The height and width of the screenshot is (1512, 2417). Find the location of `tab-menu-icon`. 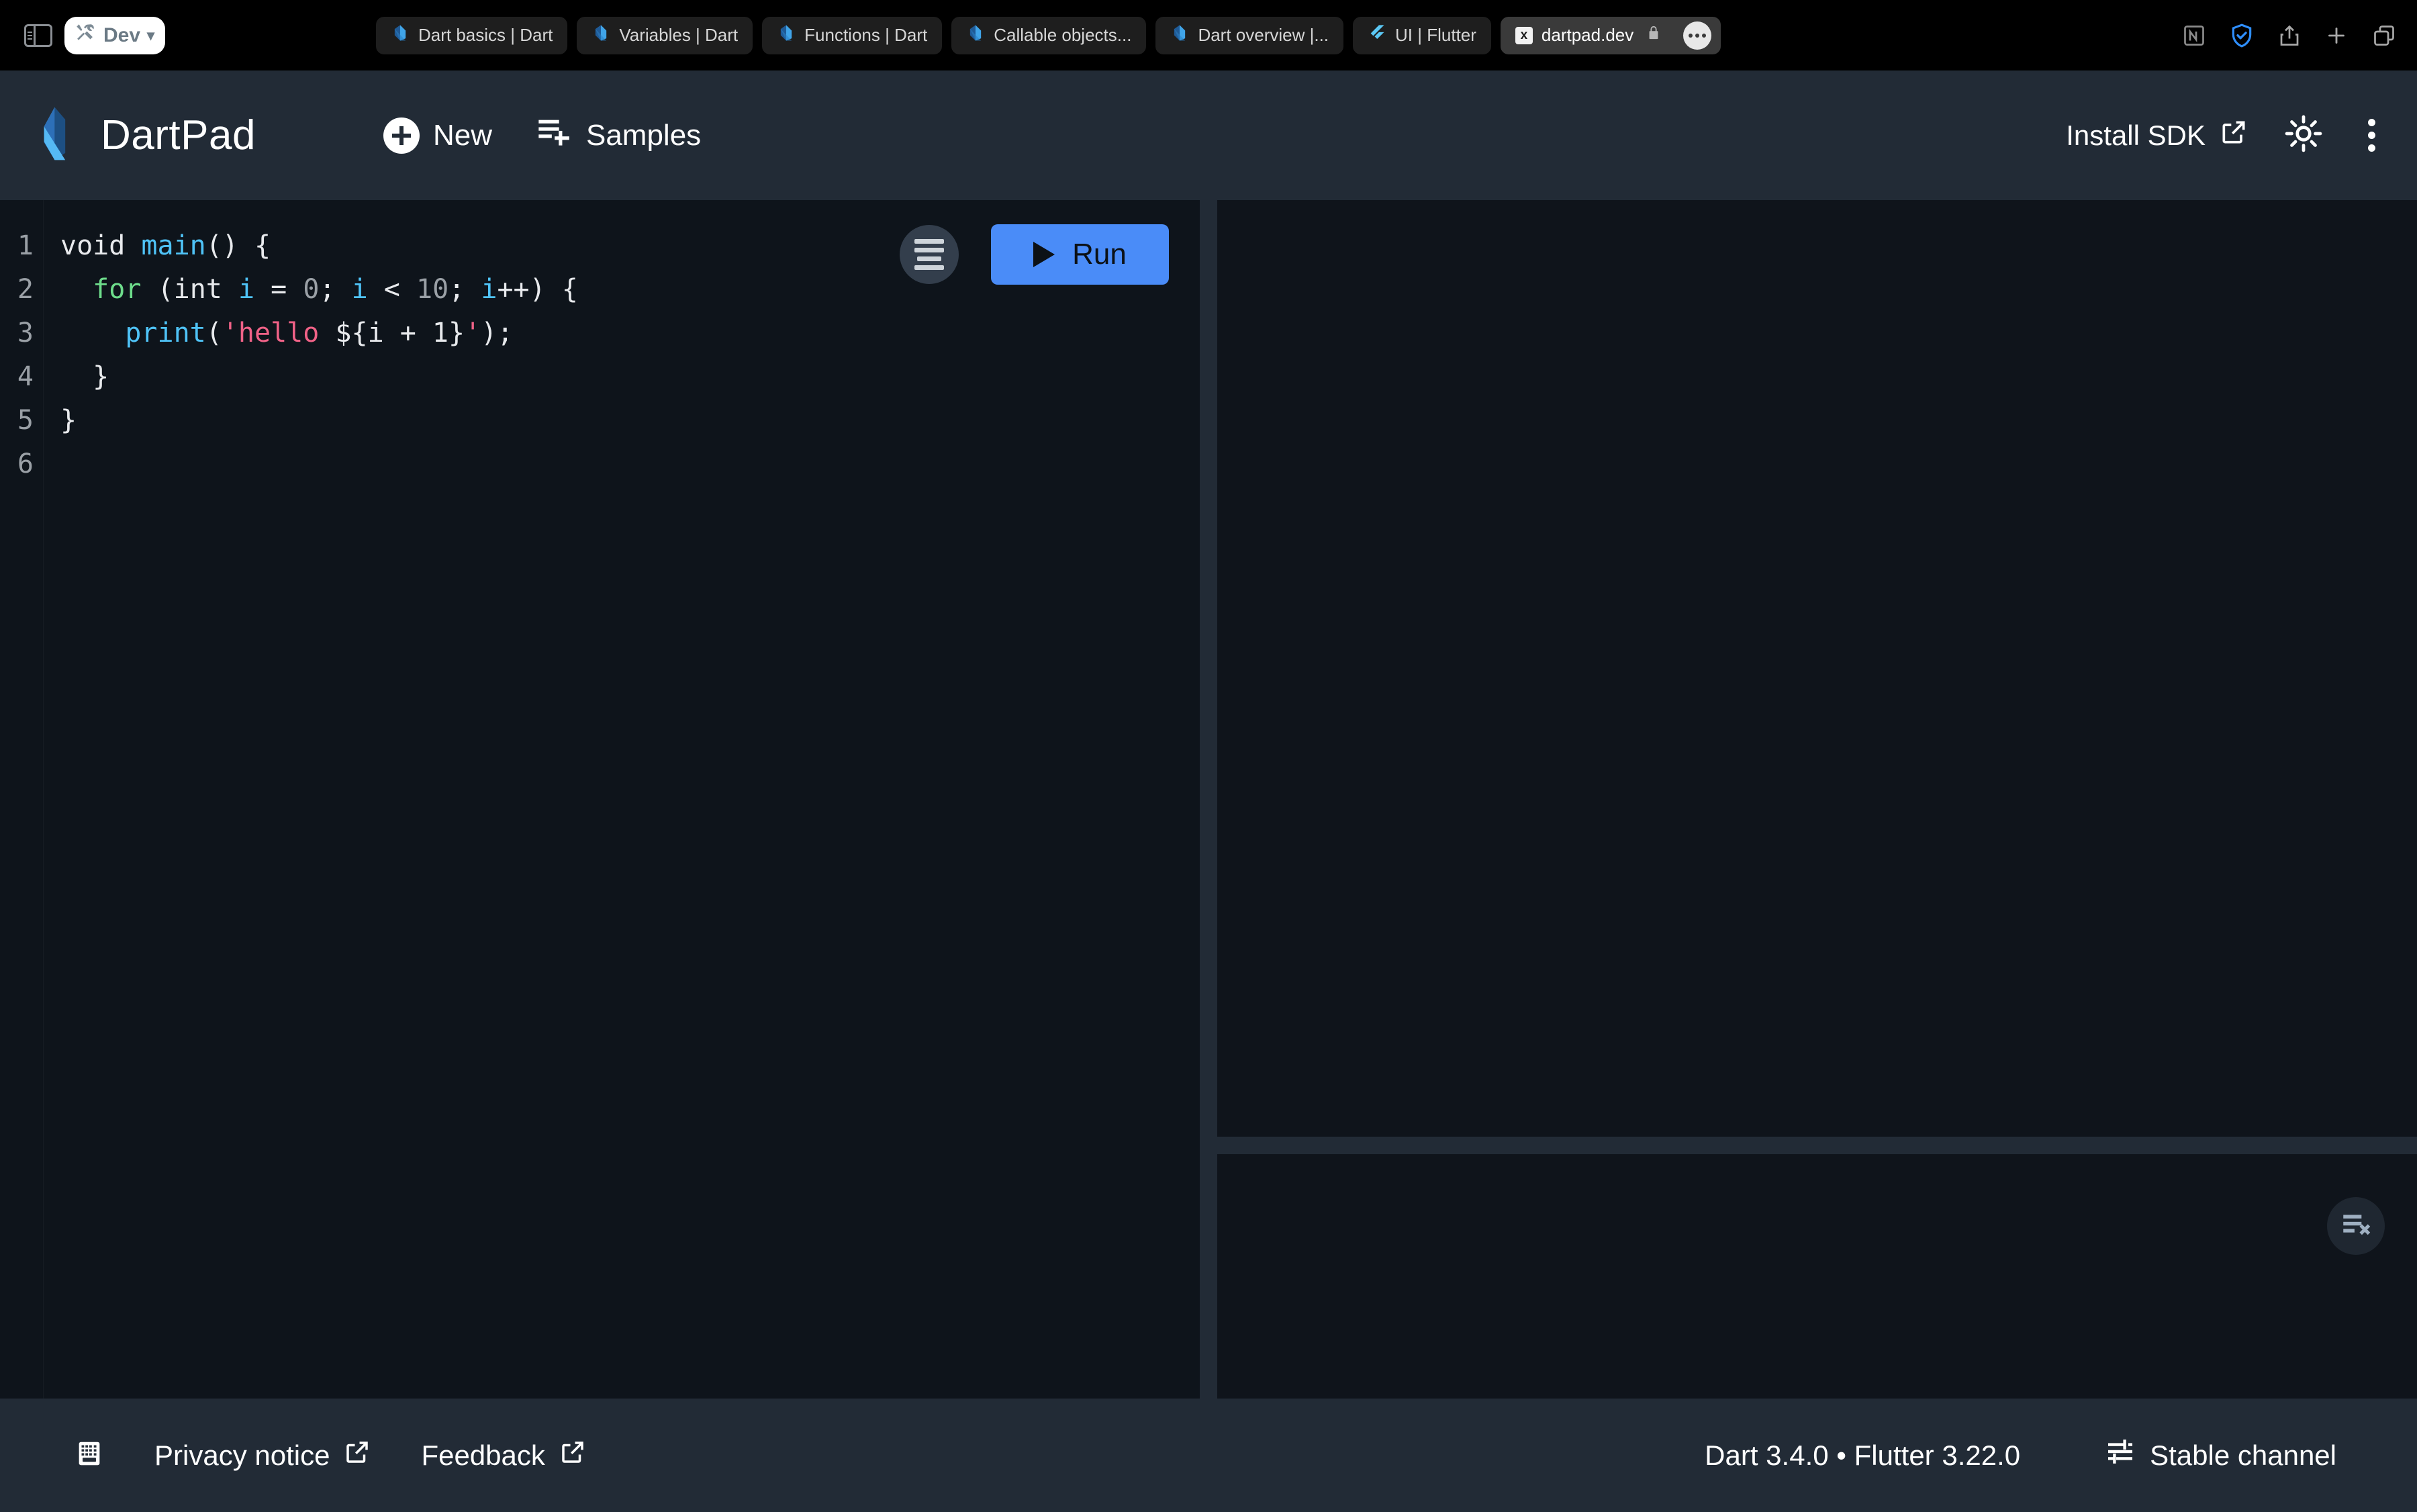

tab-menu-icon is located at coordinates (1698, 35).